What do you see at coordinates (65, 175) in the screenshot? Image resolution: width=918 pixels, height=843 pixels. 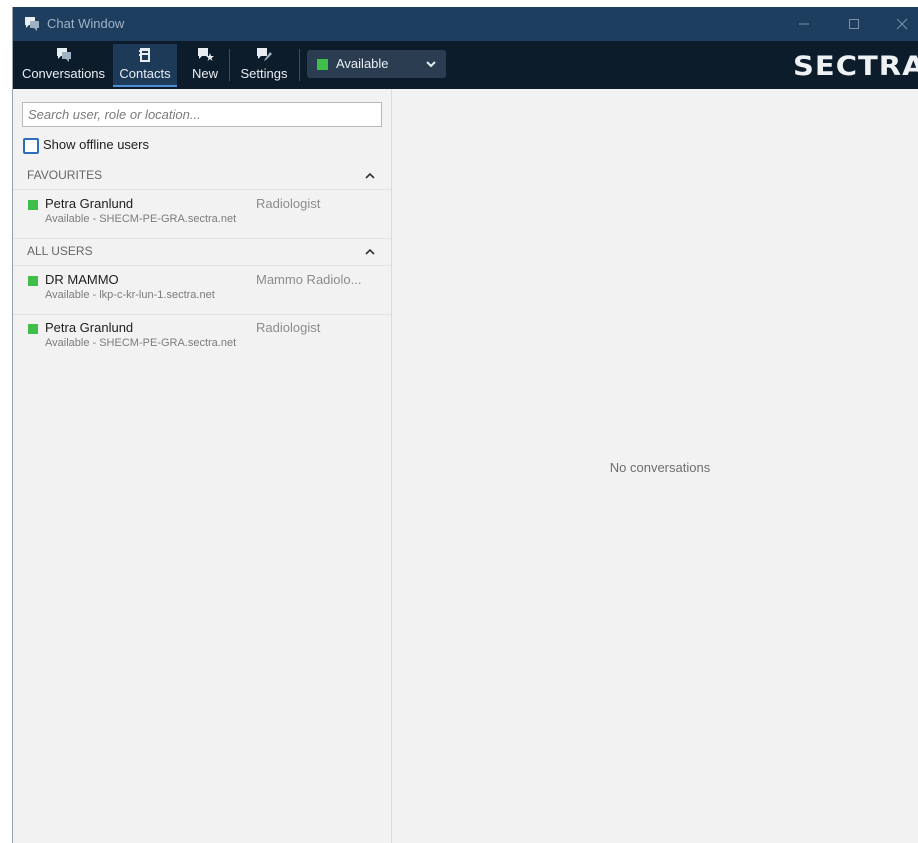 I see `favourites-title: FAVOURITES` at bounding box center [65, 175].